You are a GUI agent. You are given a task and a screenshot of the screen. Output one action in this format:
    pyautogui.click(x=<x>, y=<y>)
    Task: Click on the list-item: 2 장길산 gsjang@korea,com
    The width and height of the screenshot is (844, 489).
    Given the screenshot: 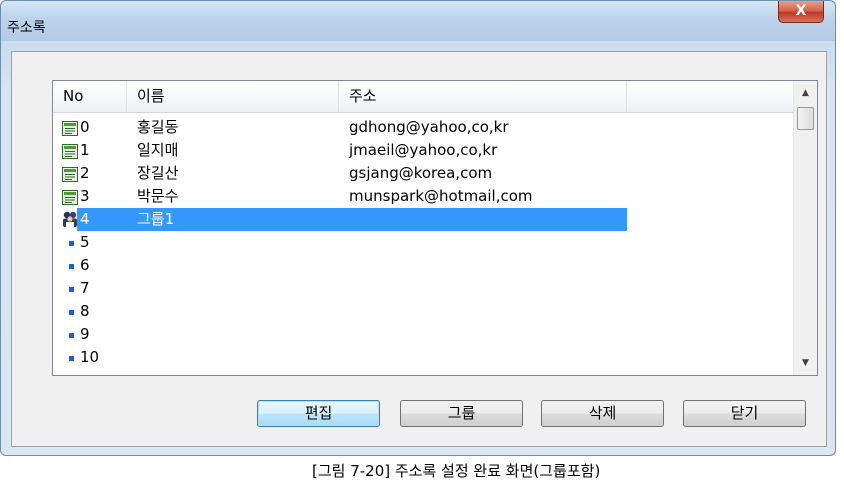 What is the action you would take?
    pyautogui.click(x=423, y=173)
    